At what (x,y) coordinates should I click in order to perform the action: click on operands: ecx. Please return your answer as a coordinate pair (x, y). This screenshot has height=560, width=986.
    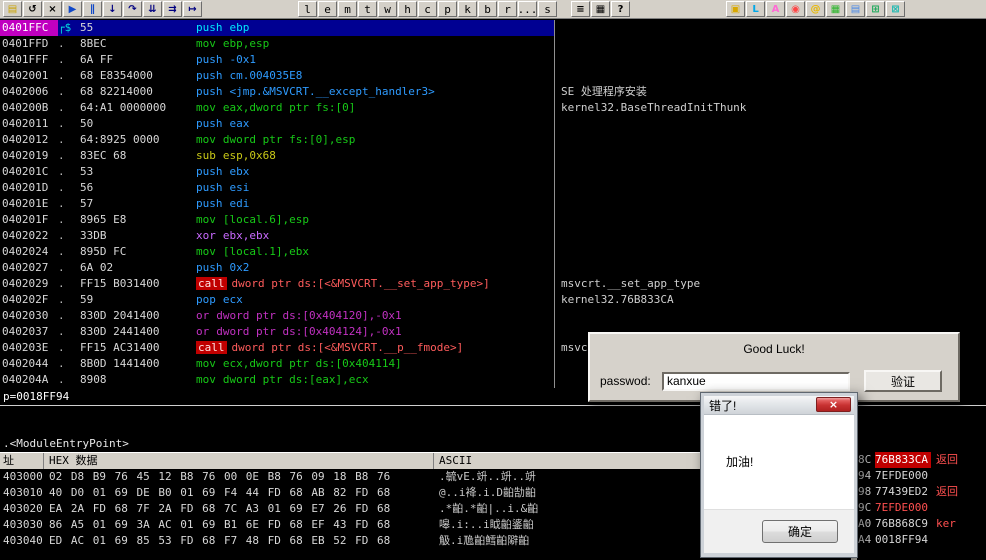
    Looking at the image, I should click on (232, 299).